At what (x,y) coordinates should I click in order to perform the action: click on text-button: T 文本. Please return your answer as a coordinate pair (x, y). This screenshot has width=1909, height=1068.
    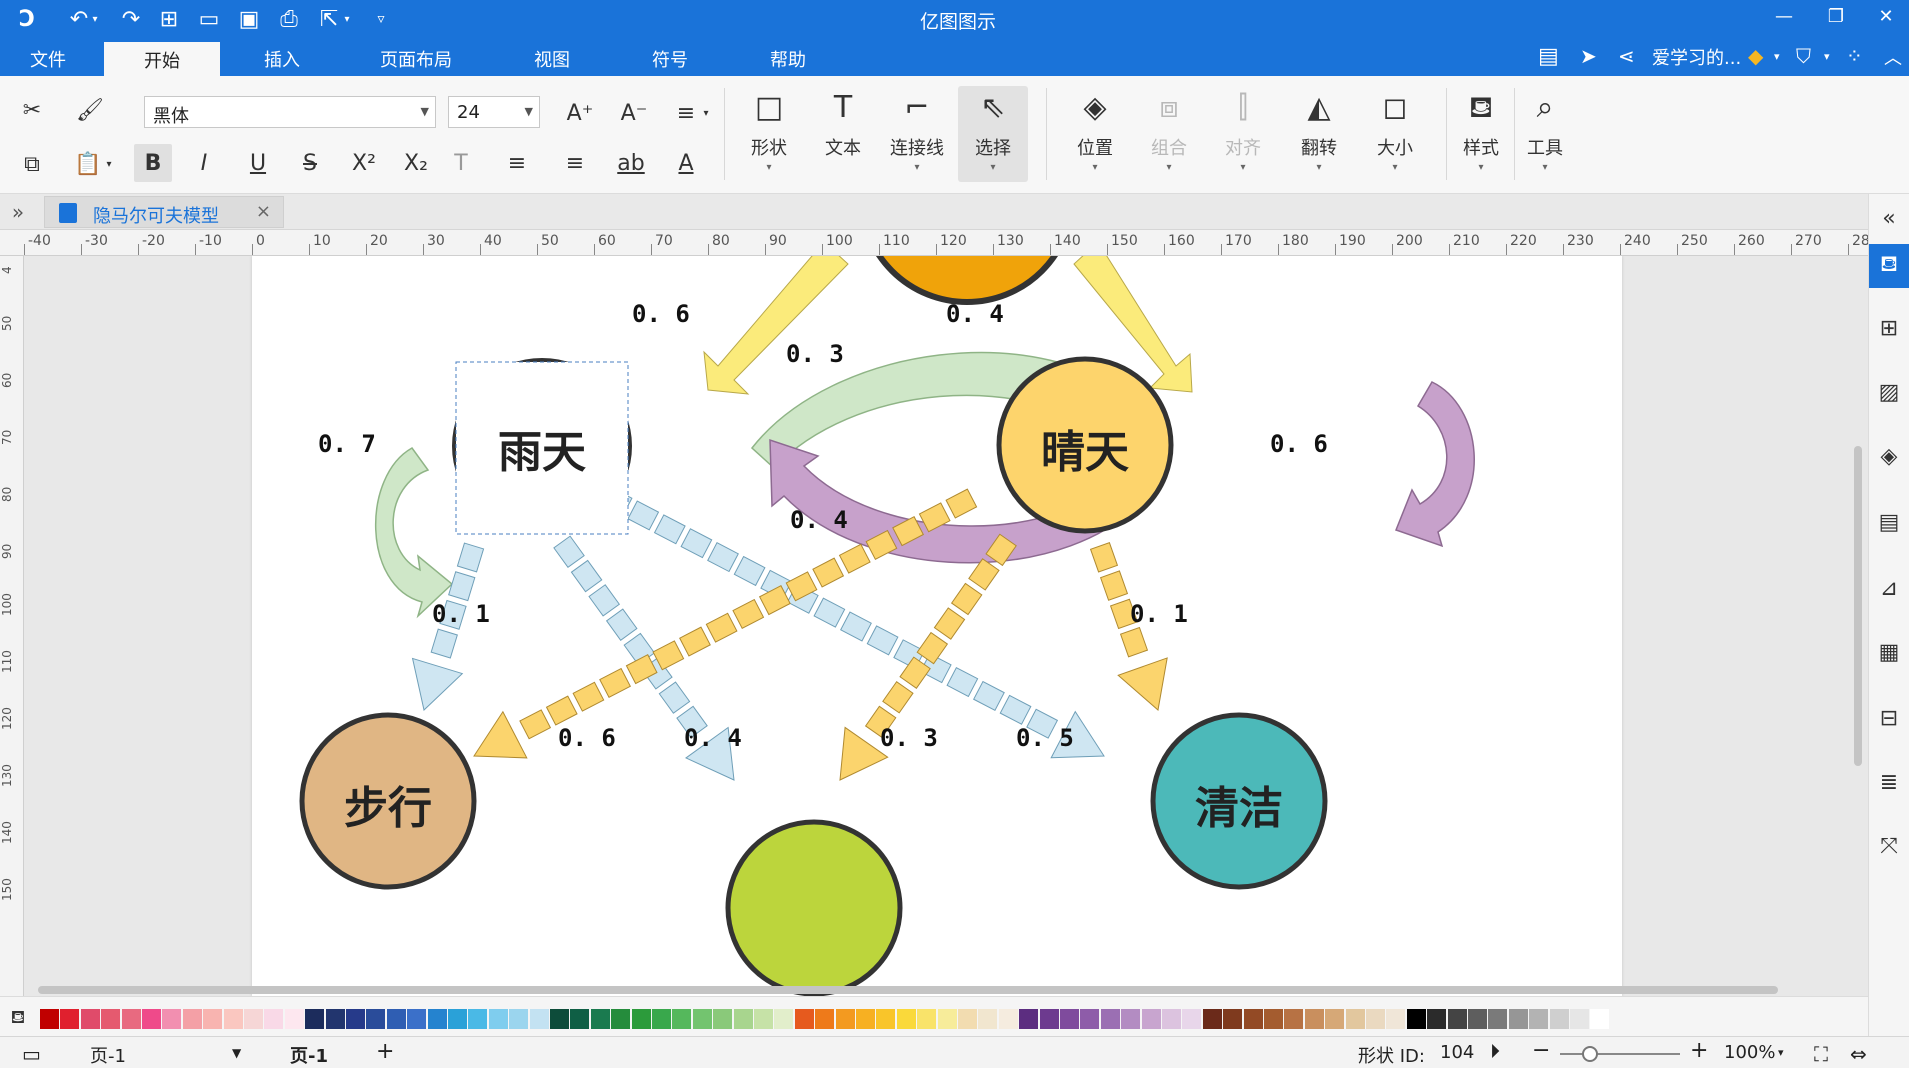
    Looking at the image, I should click on (843, 134).